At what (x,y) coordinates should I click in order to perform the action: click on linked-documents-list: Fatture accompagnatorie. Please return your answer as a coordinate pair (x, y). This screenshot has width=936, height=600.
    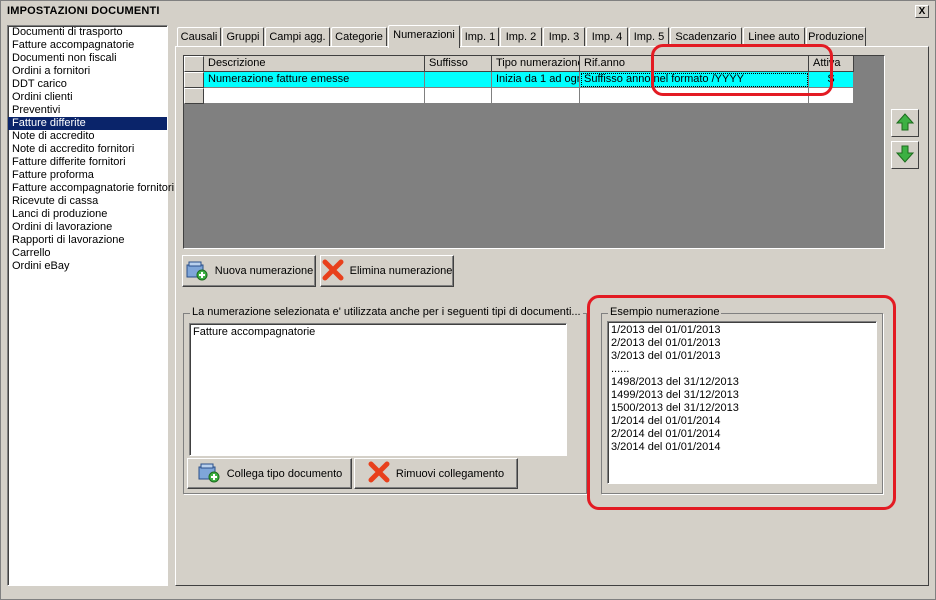
    Looking at the image, I should click on (378, 389).